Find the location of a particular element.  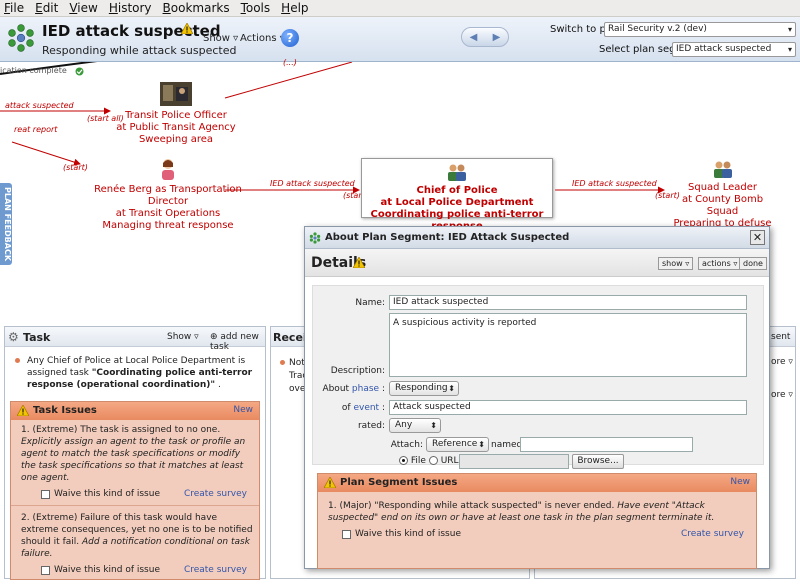

rated-select: Any ⬍ is located at coordinates (415, 425).